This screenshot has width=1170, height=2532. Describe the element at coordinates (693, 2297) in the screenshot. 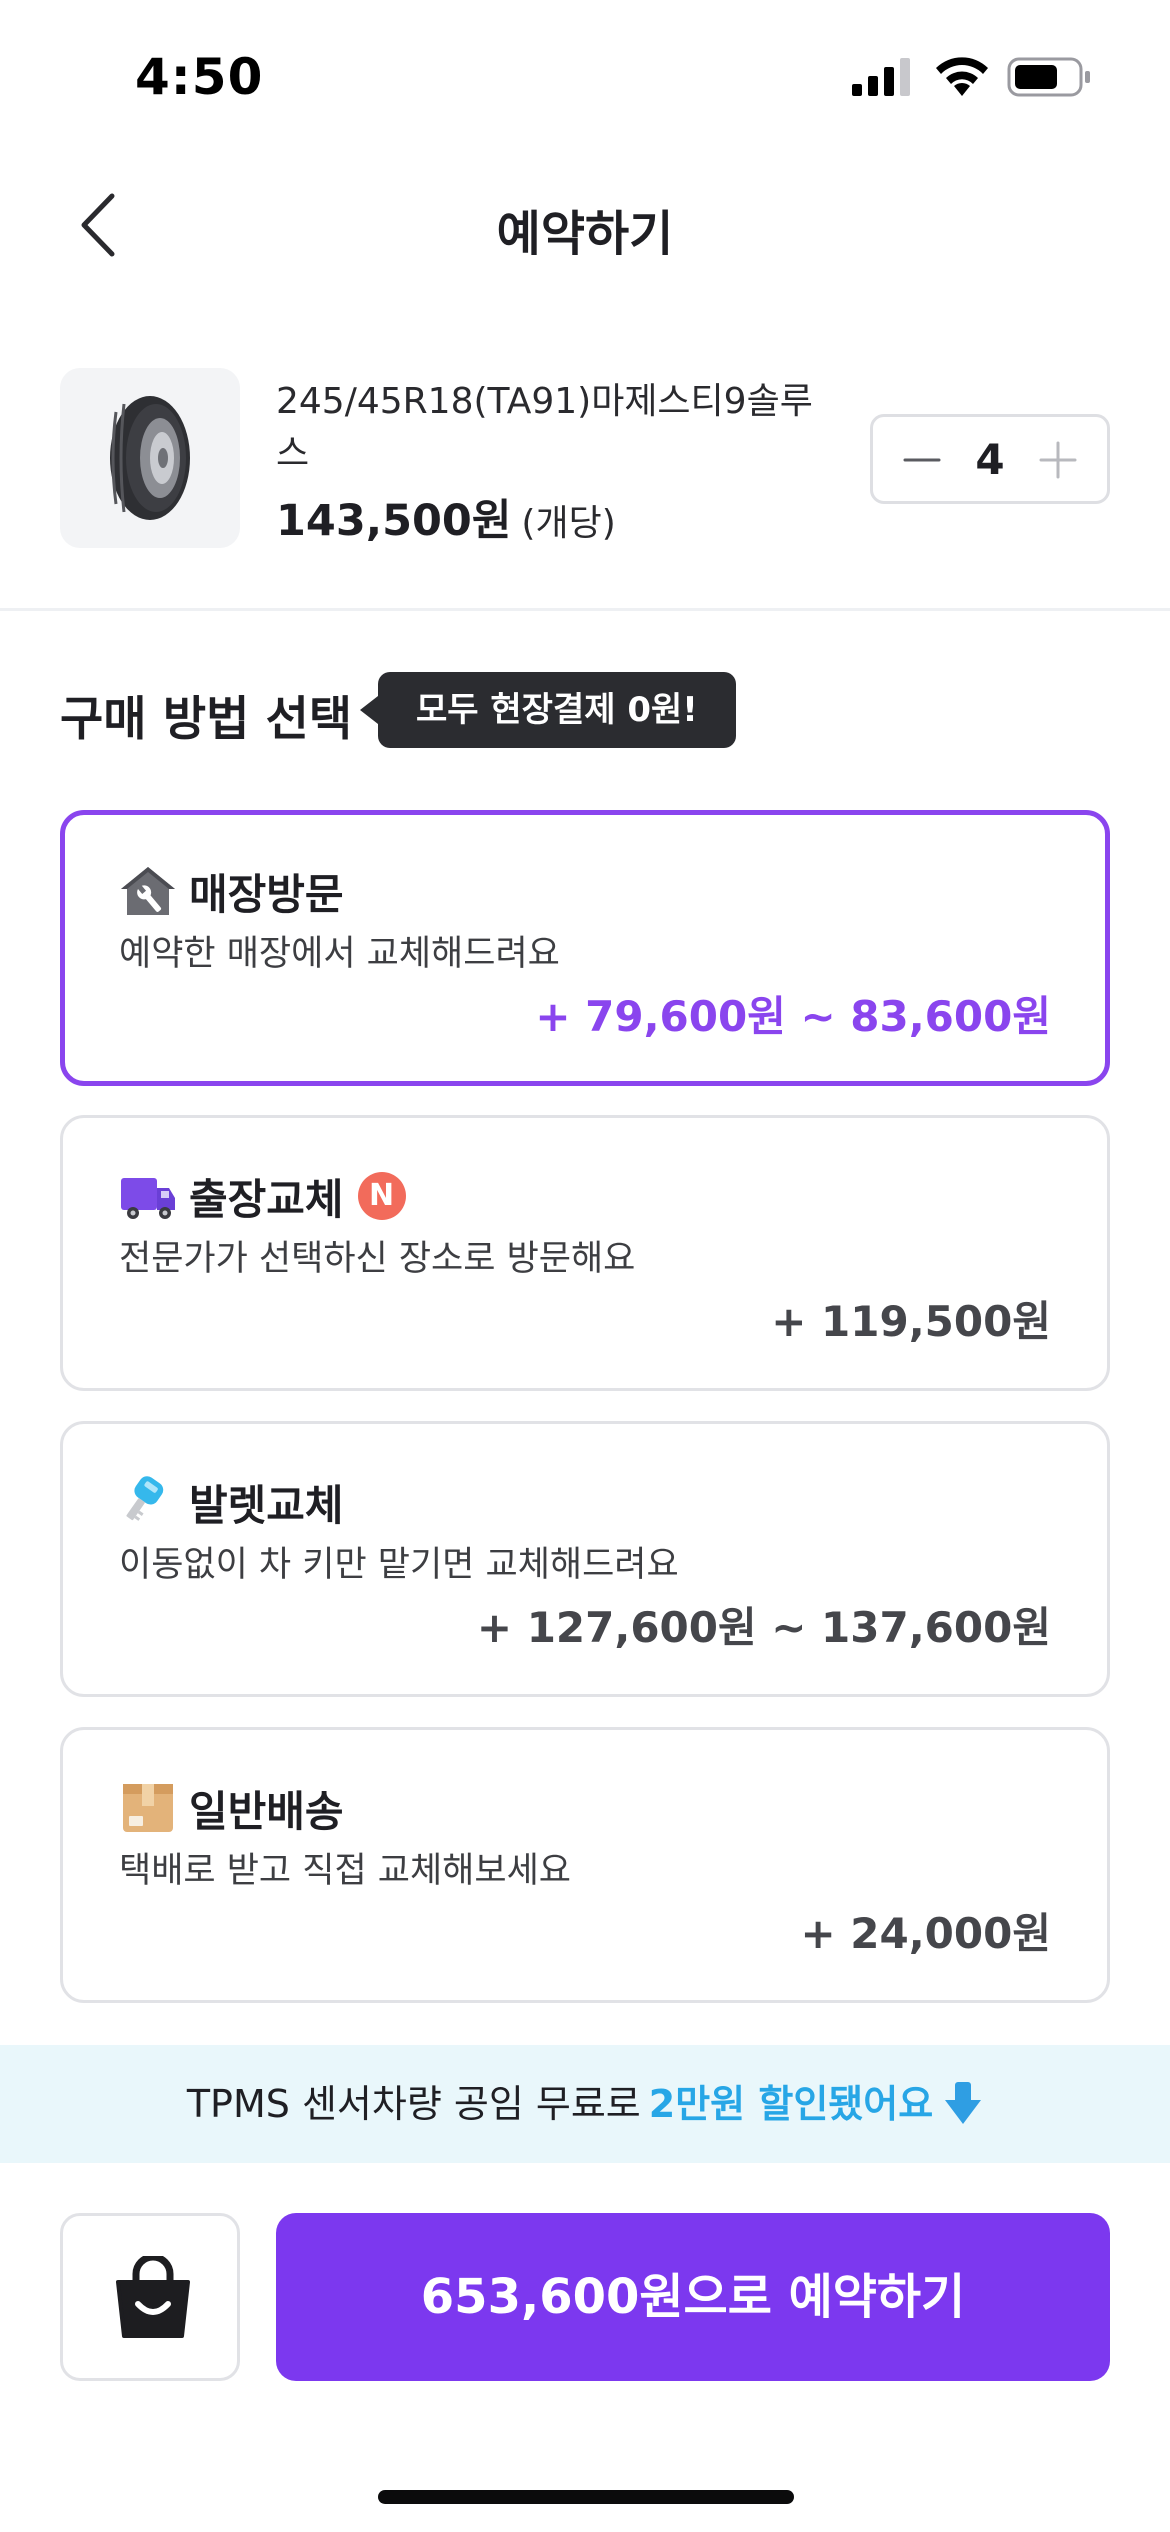

I see `reserve-button: 653,600원으로 예약하기` at that location.